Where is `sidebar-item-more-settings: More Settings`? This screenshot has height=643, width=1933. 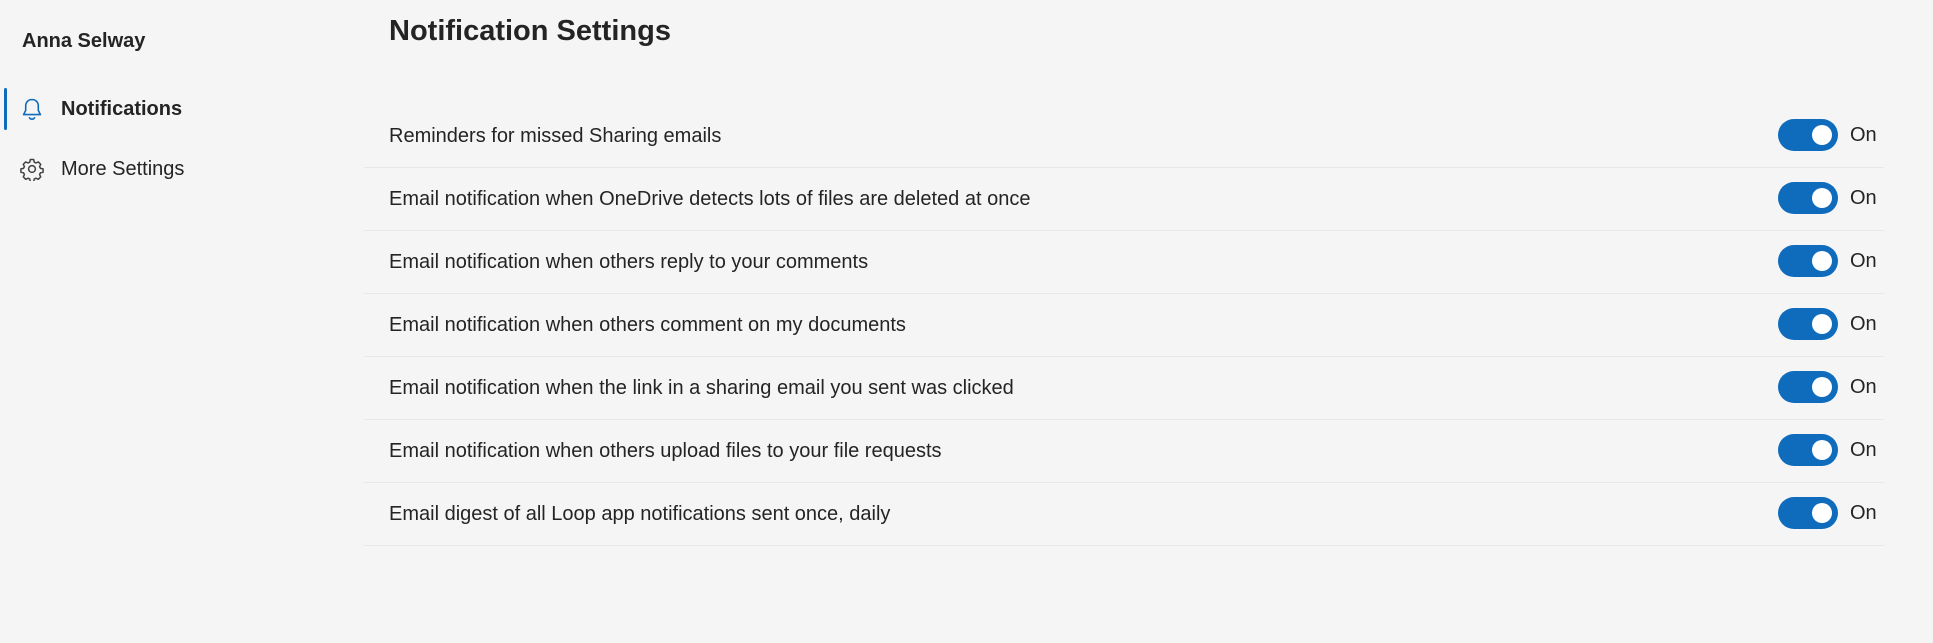
sidebar-item-more-settings: More Settings is located at coordinates (170, 169).